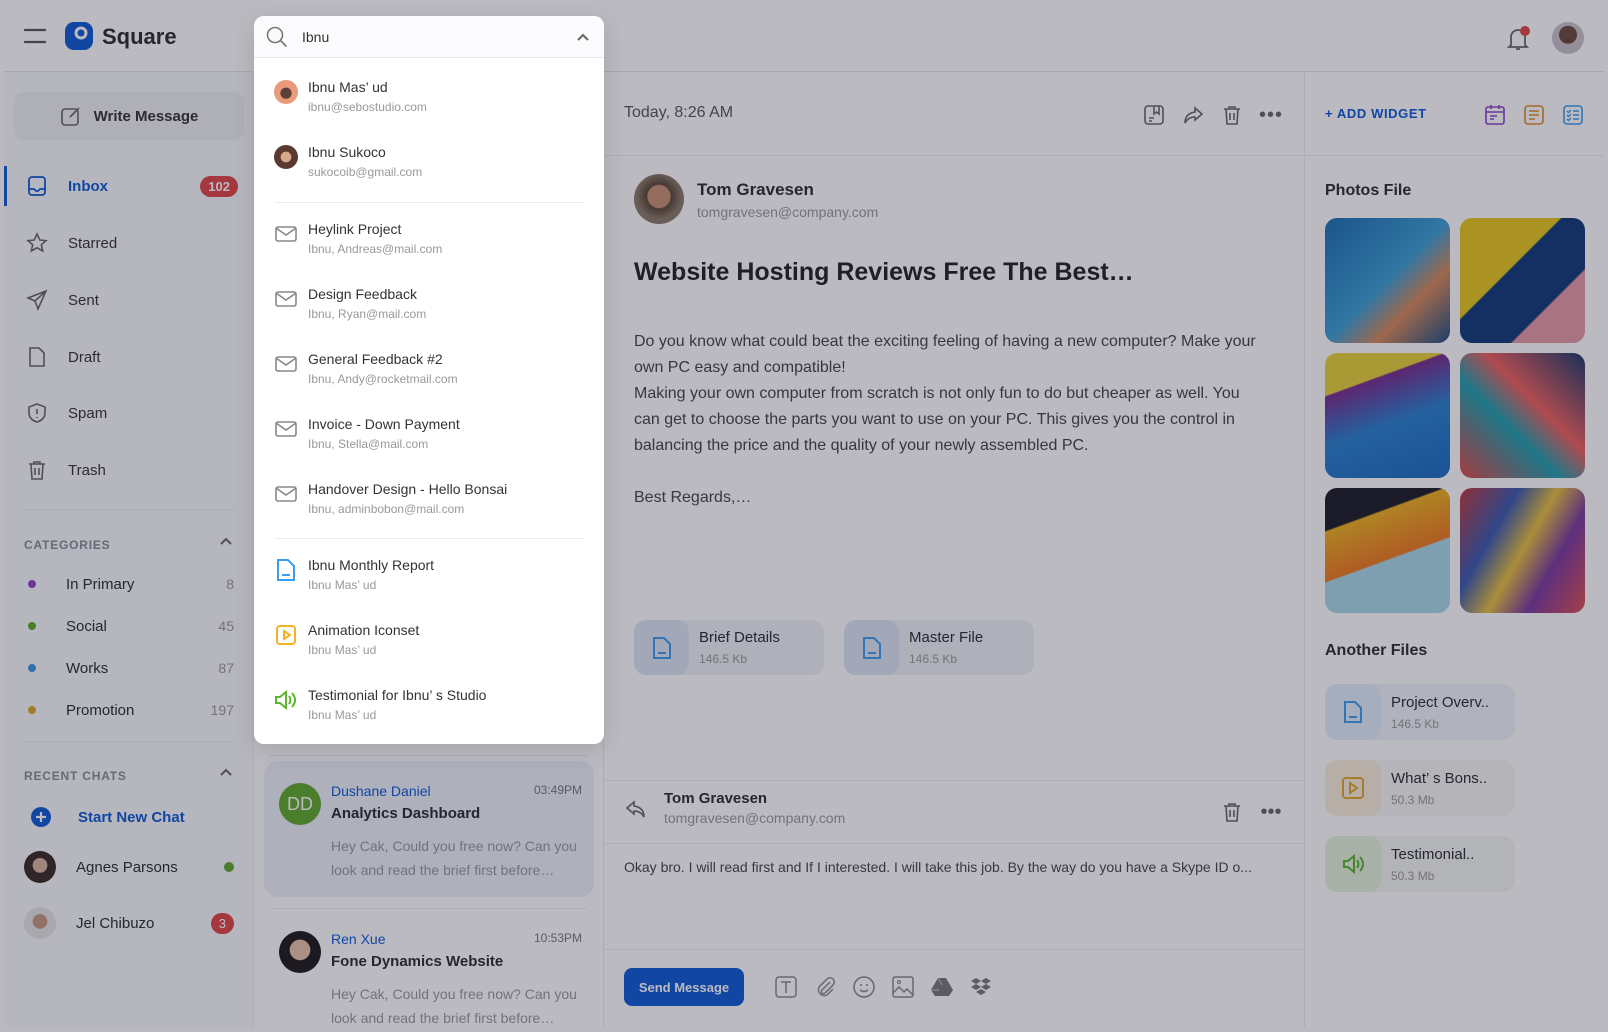 The image size is (1608, 1032). Describe the element at coordinates (348, 87) in the screenshot. I see `result-title: Ibnu Mas’ ud` at that location.